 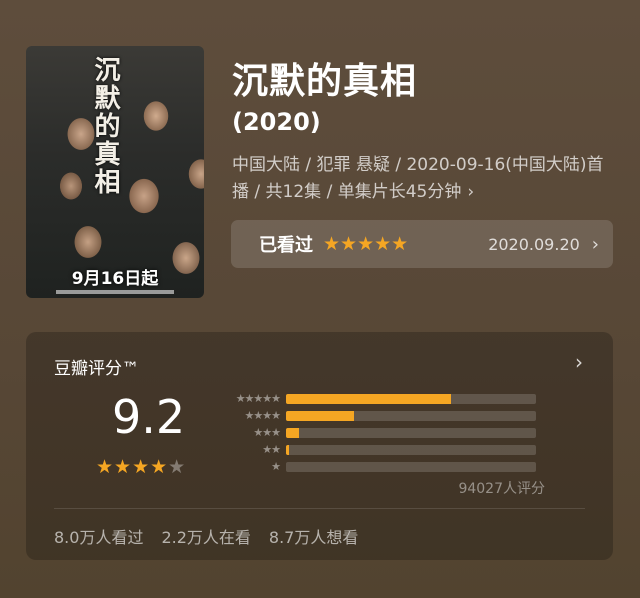 I want to click on rating-card-title: 豆瓣评分™, so click(x=96, y=369).